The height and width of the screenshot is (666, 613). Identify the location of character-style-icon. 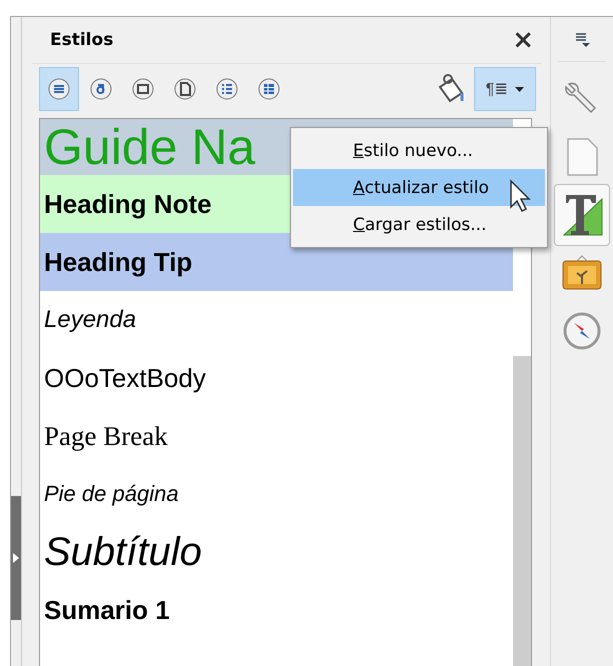
(101, 89).